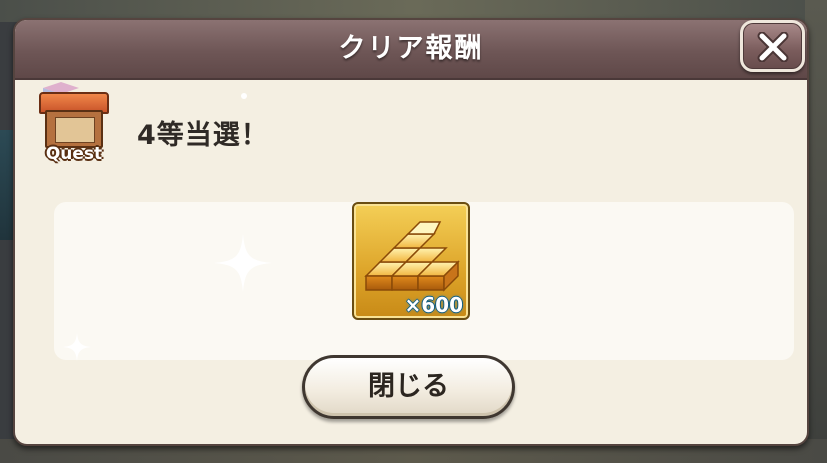 The width and height of the screenshot is (827, 463). I want to click on sparkle-small-icon, so click(77, 347).